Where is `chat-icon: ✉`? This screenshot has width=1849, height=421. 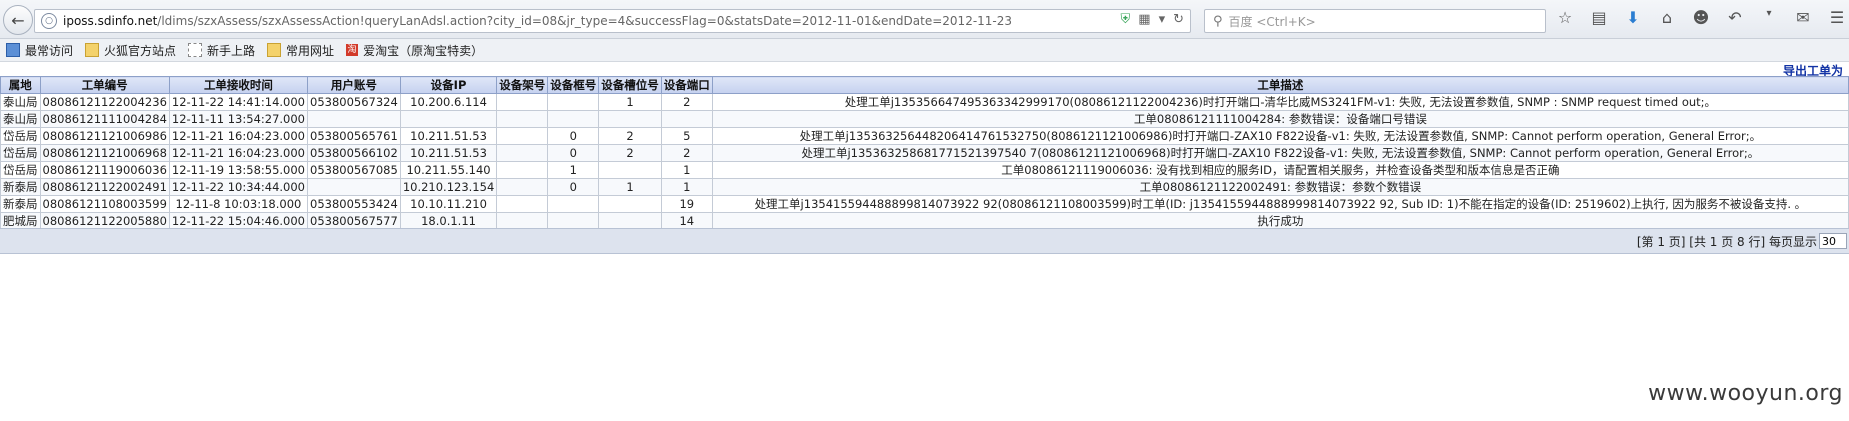
chat-icon: ✉ is located at coordinates (1803, 17).